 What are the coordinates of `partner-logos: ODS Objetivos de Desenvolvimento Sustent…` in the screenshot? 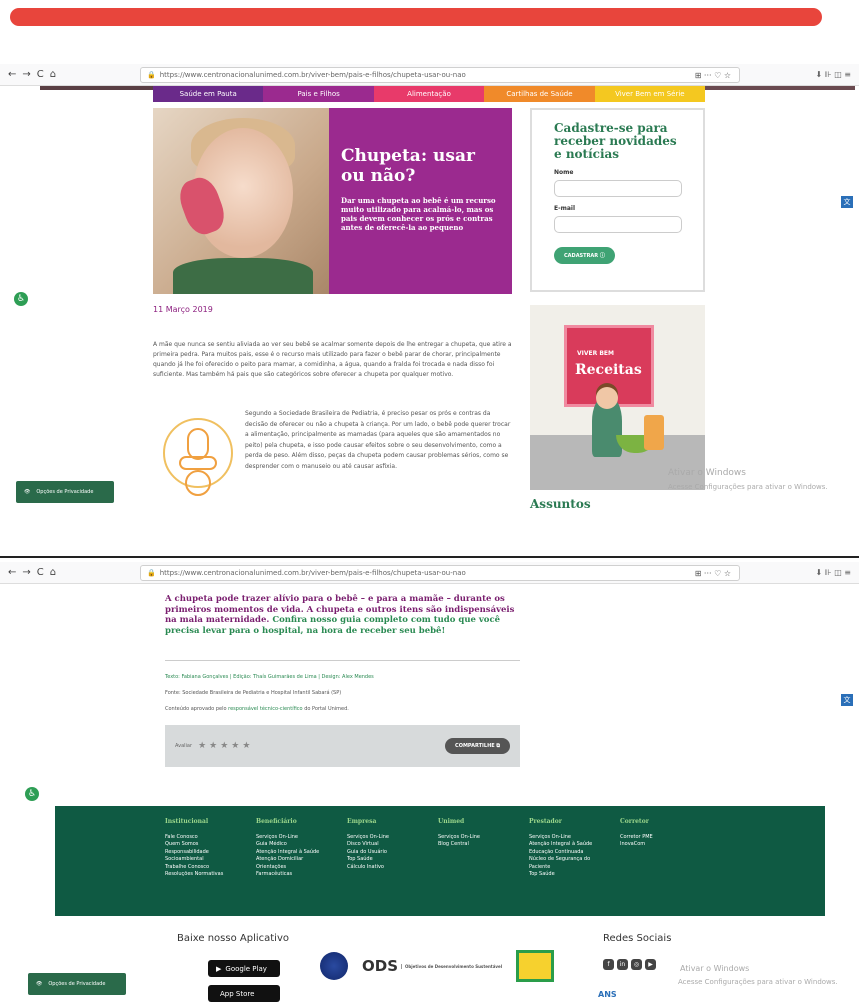 It's located at (437, 966).